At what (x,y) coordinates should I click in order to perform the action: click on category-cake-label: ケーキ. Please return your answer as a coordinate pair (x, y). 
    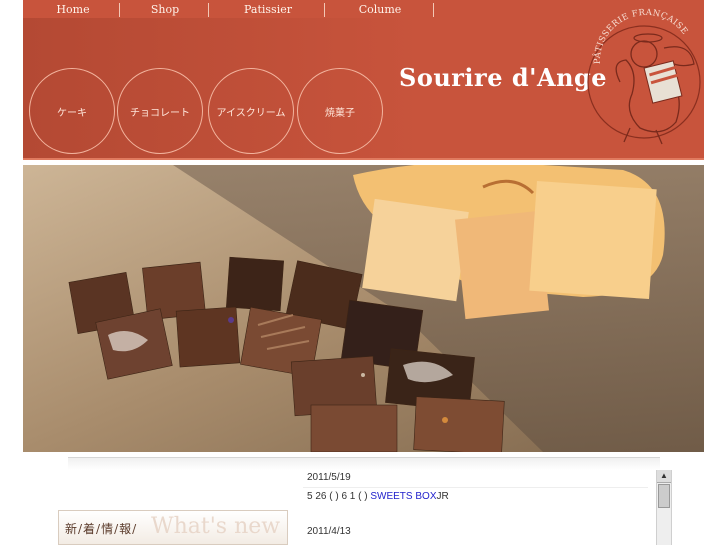
    Looking at the image, I should click on (72, 113).